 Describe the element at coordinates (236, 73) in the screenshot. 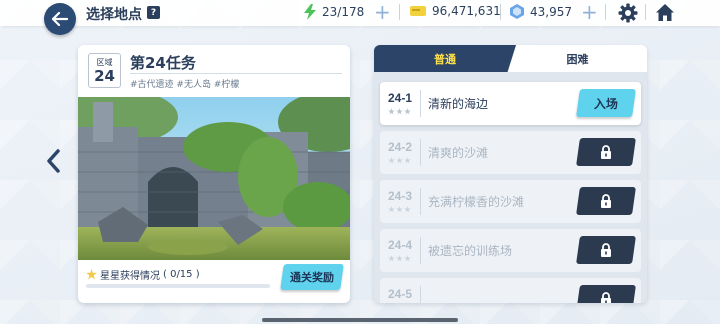

I see `title-underline` at that location.